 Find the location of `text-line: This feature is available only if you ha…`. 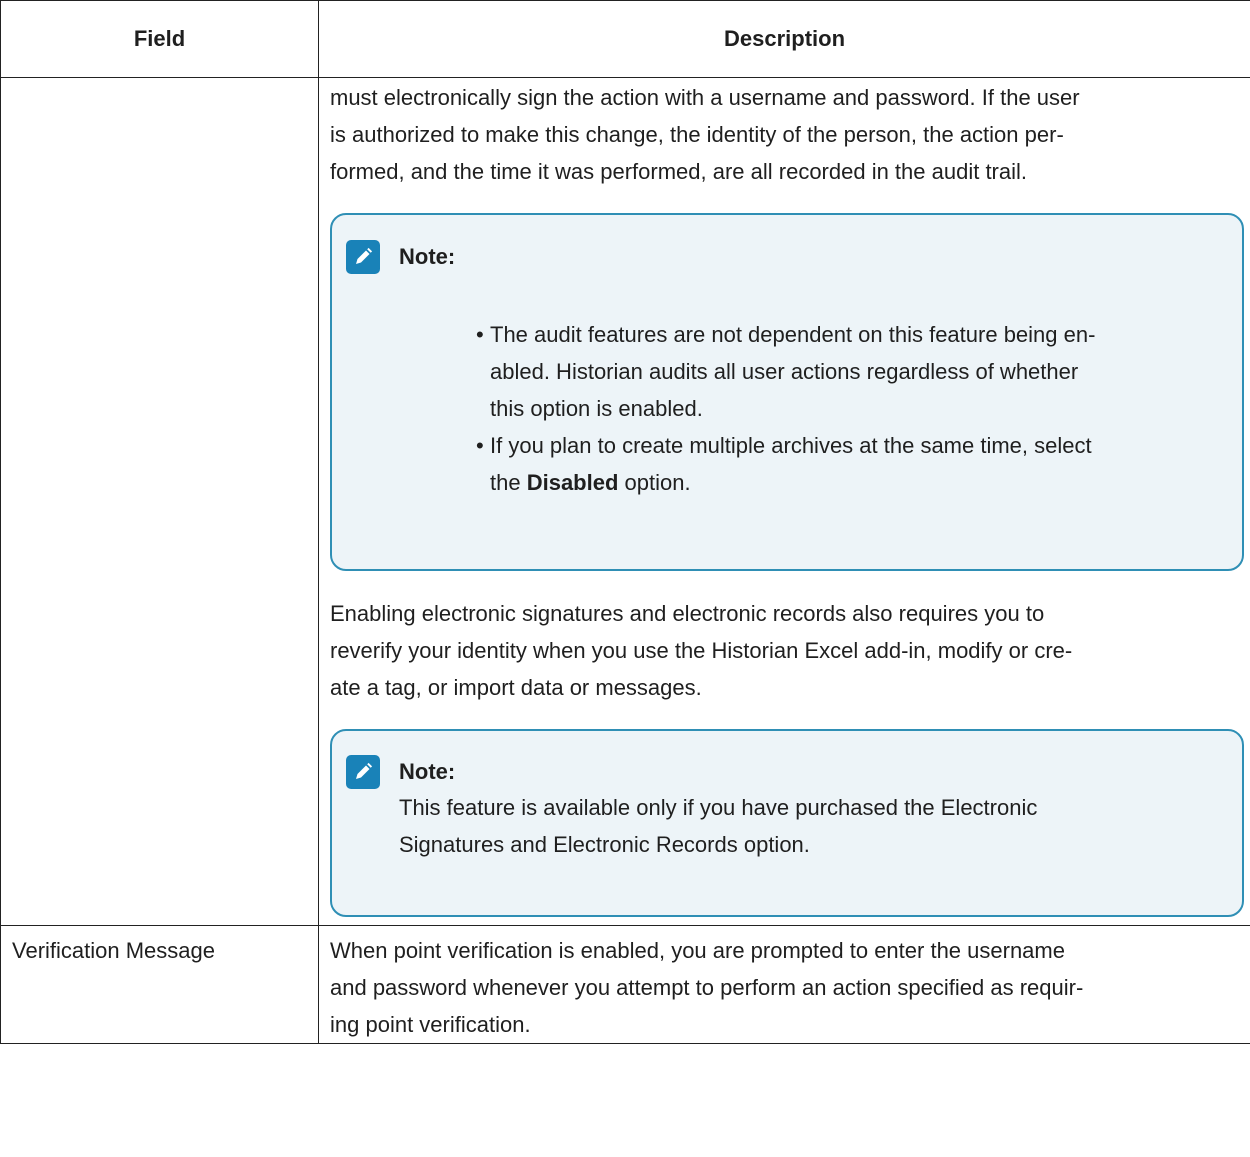

text-line: This feature is available only if you ha… is located at coordinates (718, 807).